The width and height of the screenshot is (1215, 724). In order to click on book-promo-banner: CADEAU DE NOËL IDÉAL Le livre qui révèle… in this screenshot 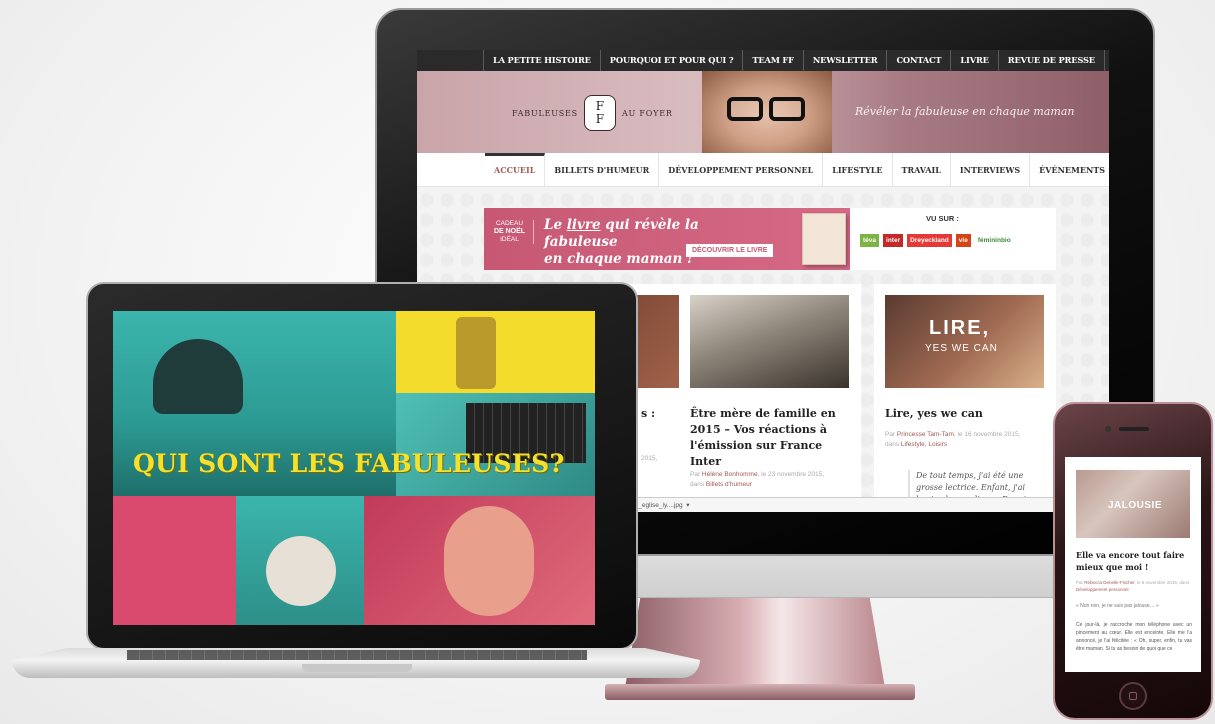, I will do `click(770, 239)`.